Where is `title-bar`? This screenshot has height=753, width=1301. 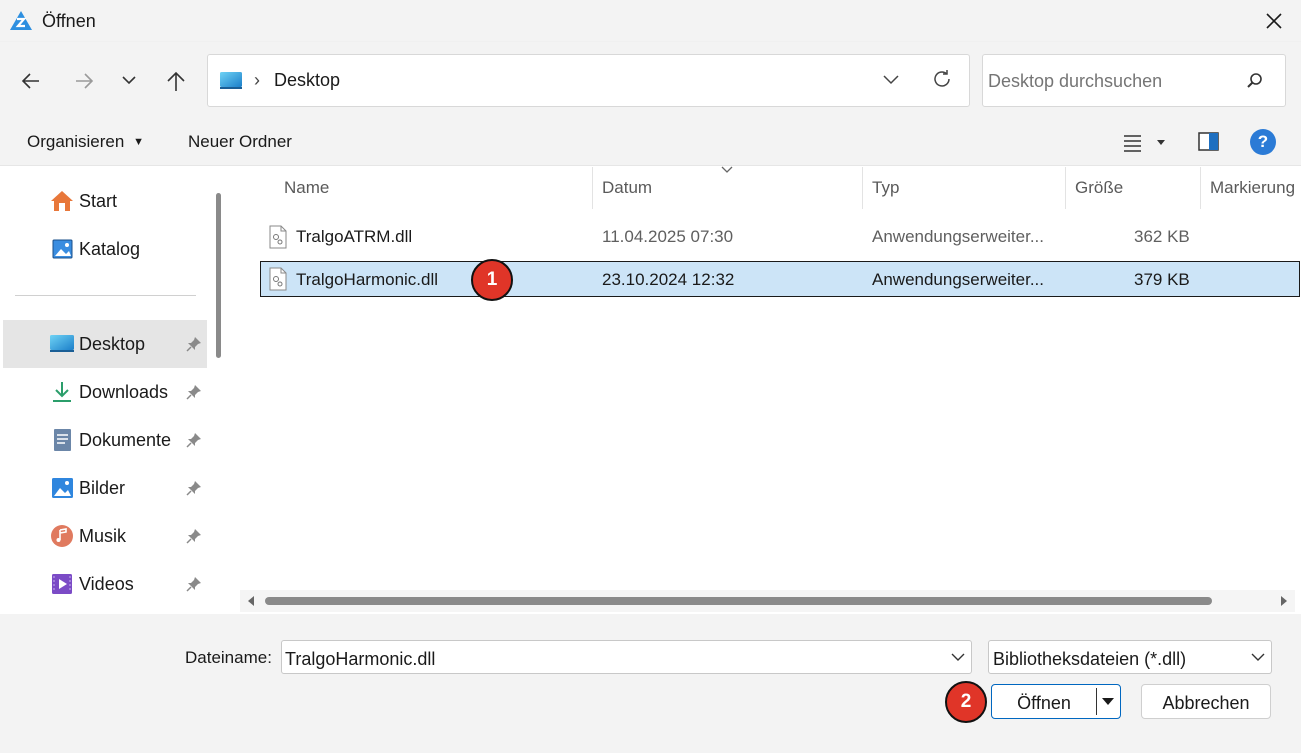 title-bar is located at coordinates (650, 21).